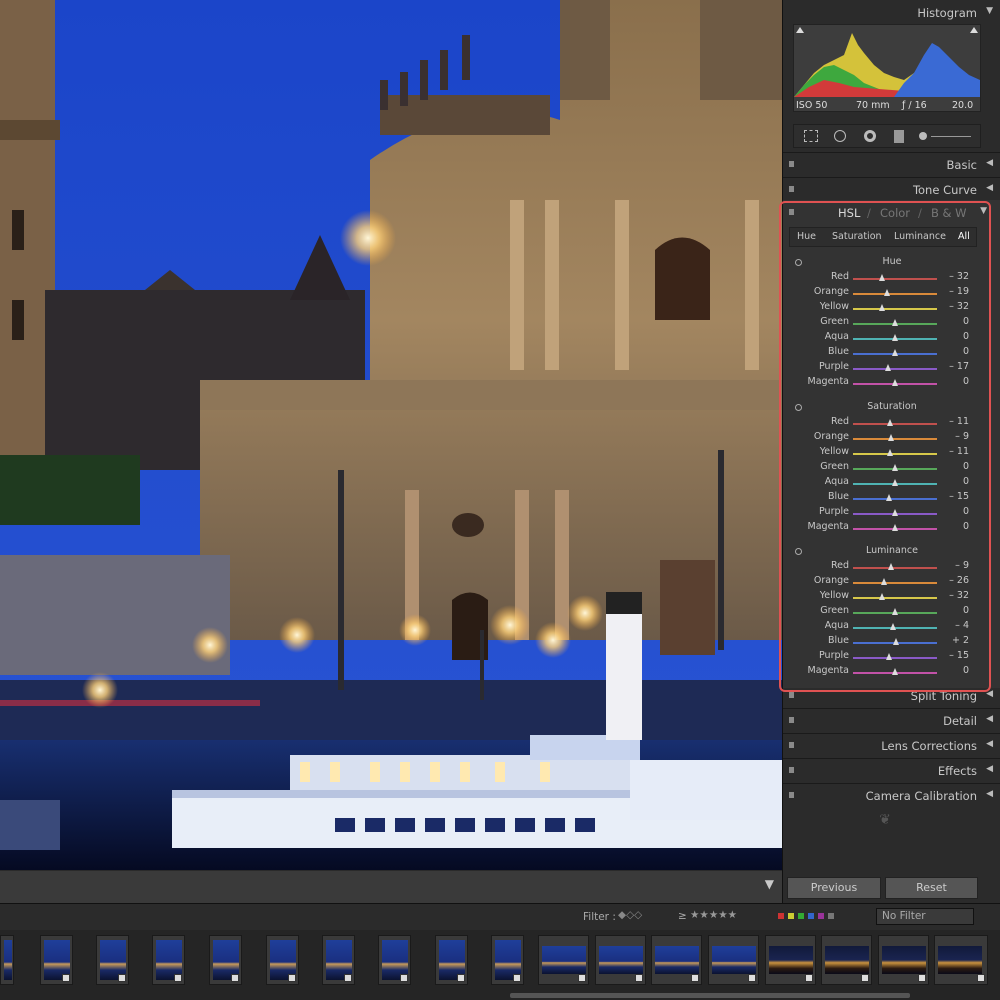 This screenshot has width=1000, height=1000. What do you see at coordinates (974, 30) in the screenshot?
I see `highlight-clip-icon` at bounding box center [974, 30].